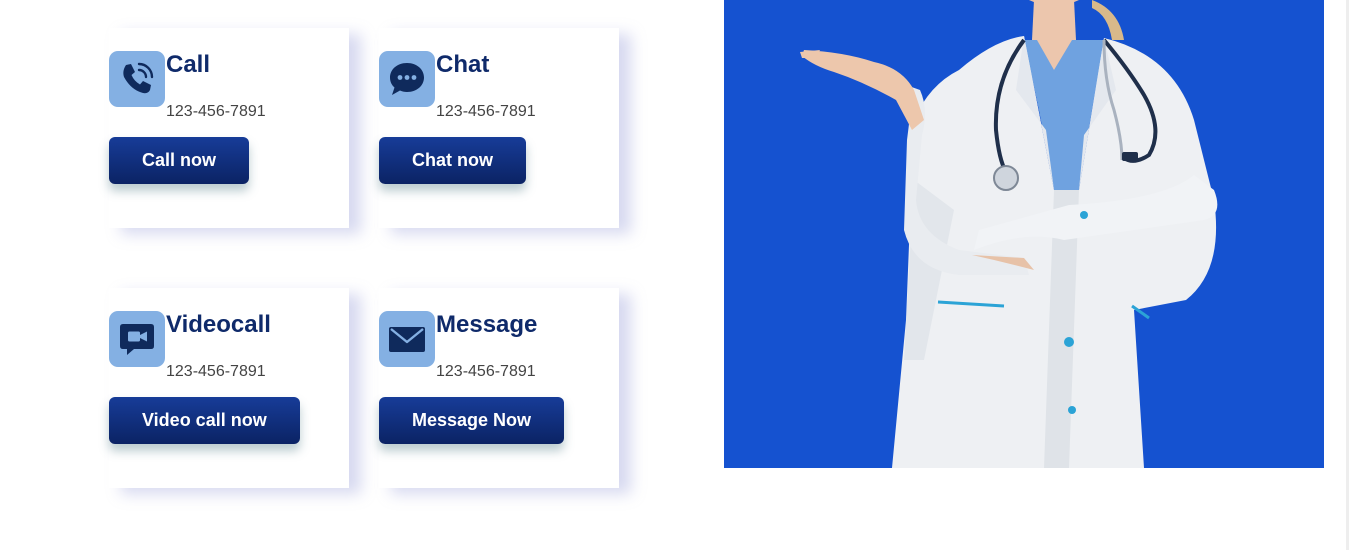 Image resolution: width=1349 pixels, height=550 pixels. What do you see at coordinates (218, 324) in the screenshot?
I see `card-title: Videocall` at bounding box center [218, 324].